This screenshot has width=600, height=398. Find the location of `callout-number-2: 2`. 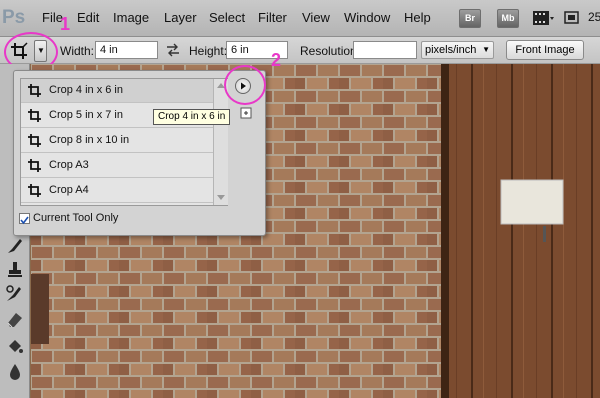

callout-number-2: 2 is located at coordinates (276, 60).